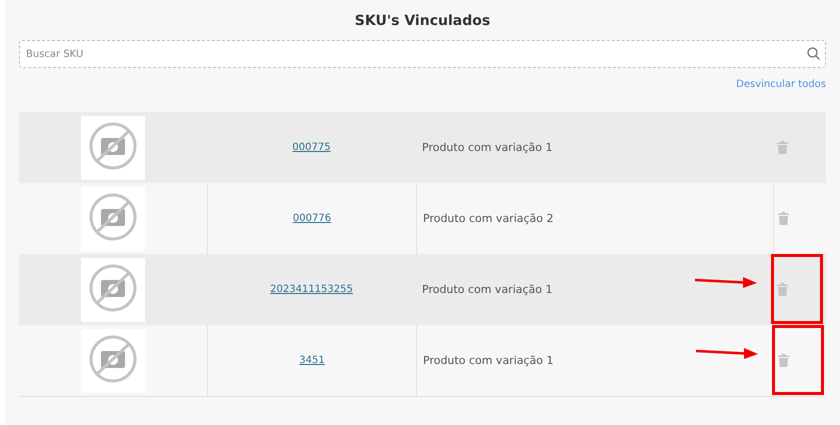 This screenshot has height=425, width=840. What do you see at coordinates (813, 53) in the screenshot?
I see `search-icon` at bounding box center [813, 53].